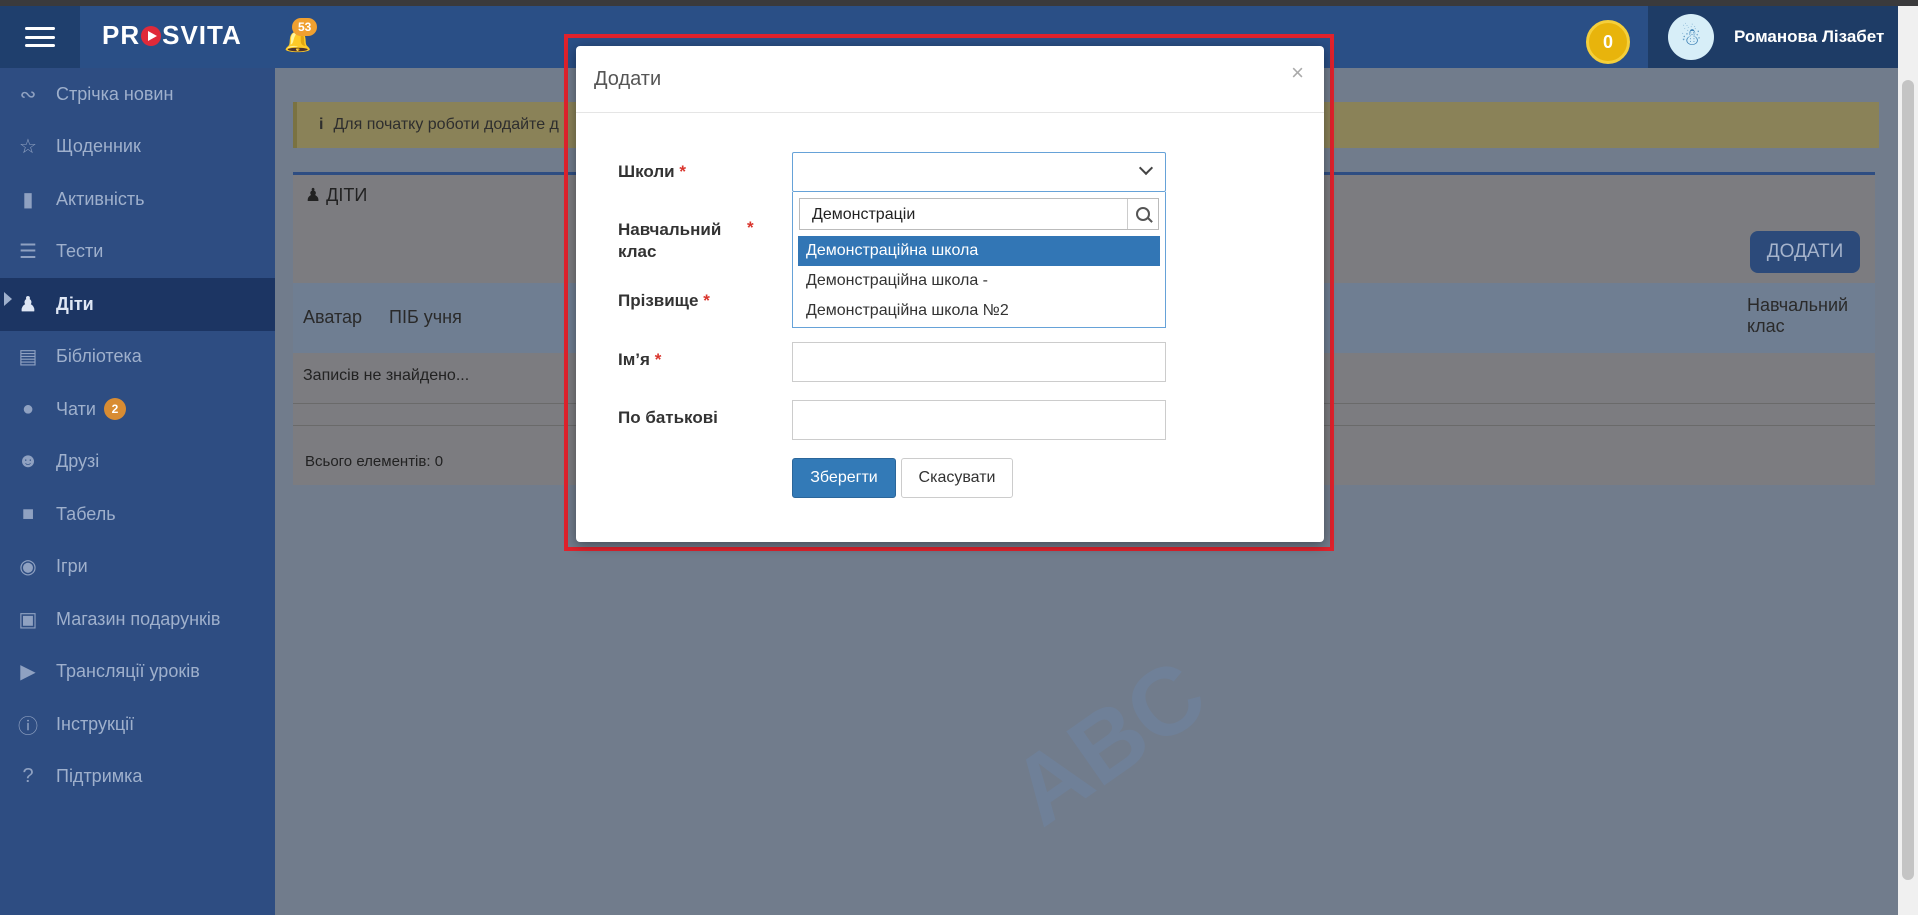  I want to click on sidebar-item-label: Магазин подарунків, so click(138, 618).